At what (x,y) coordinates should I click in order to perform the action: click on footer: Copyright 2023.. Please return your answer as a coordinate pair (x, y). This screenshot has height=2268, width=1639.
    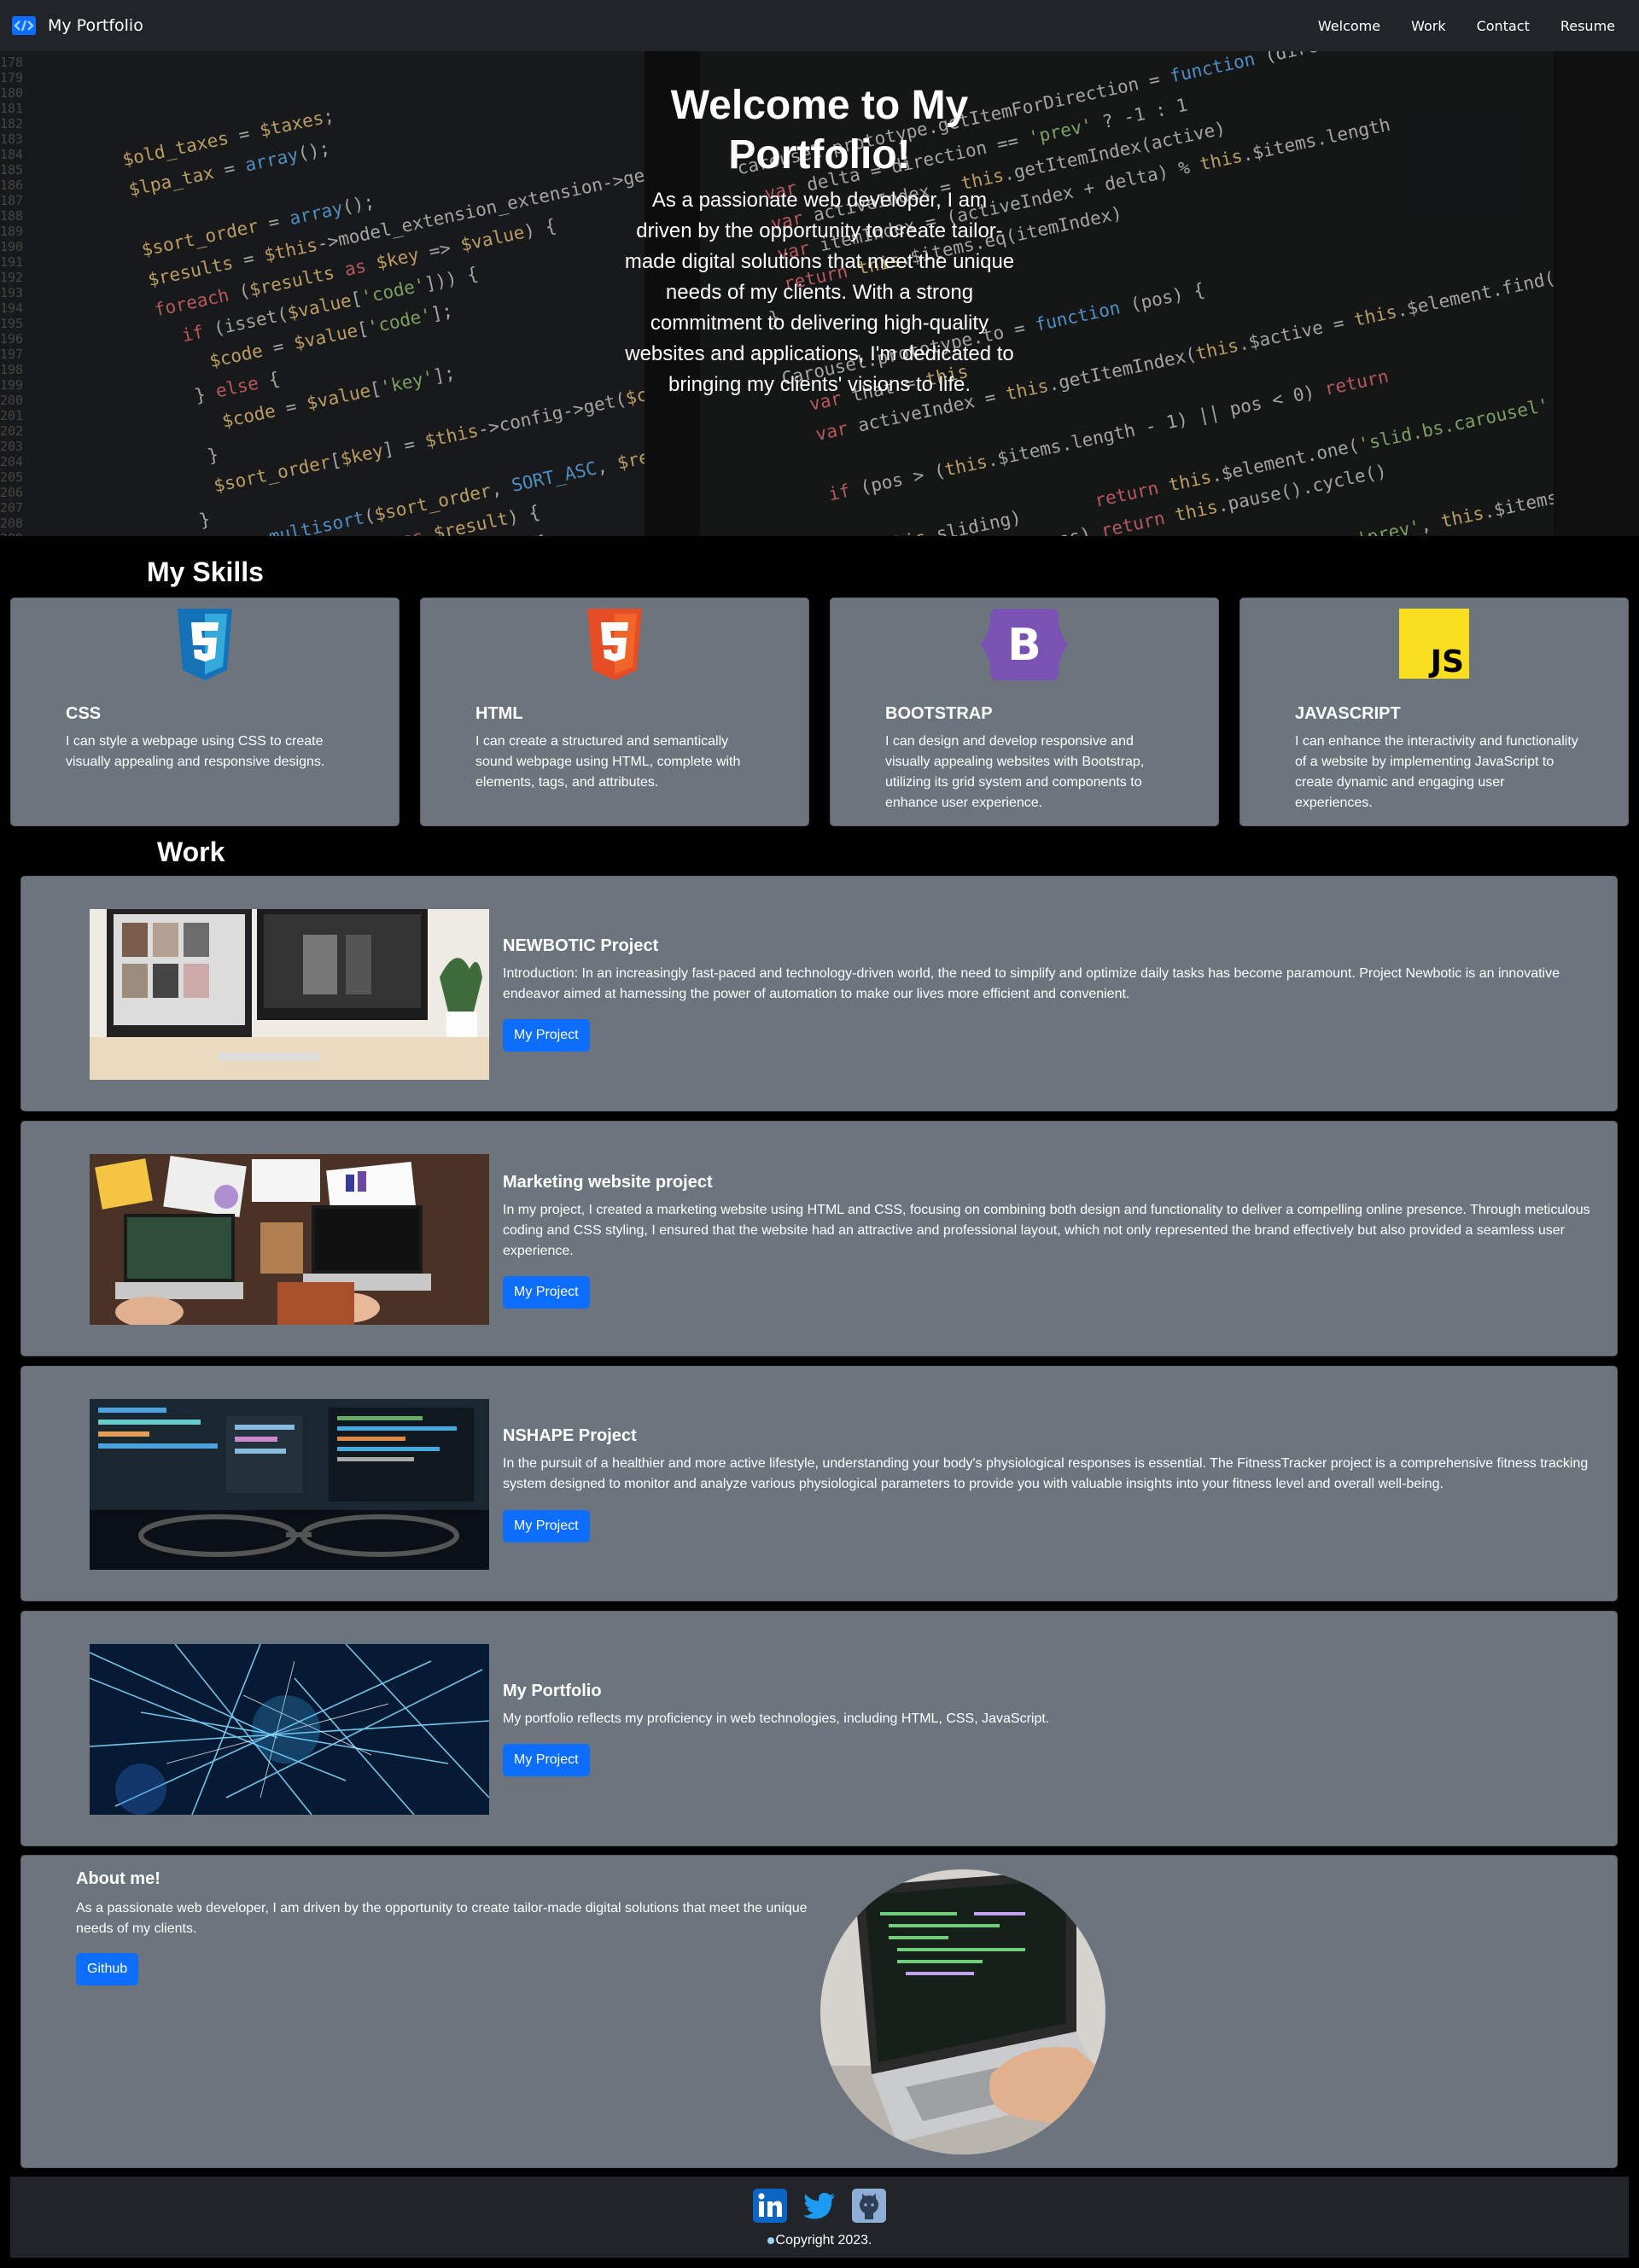
    Looking at the image, I should click on (819, 2217).